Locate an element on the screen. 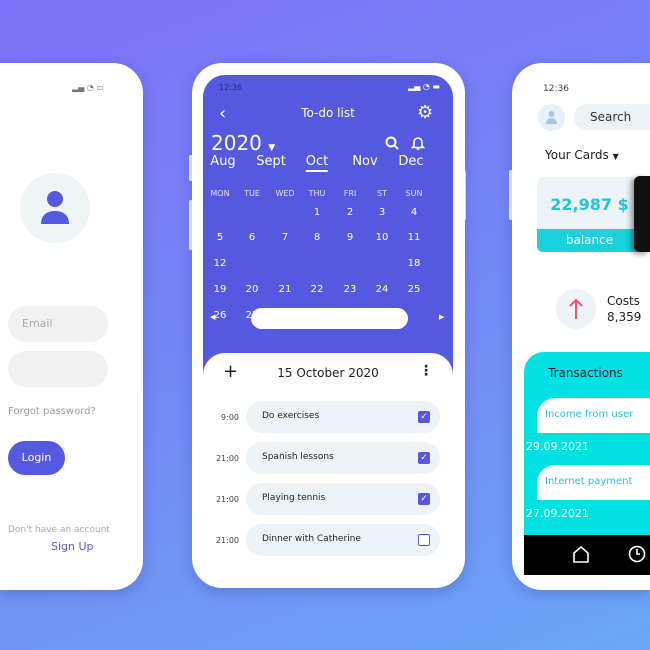  year-selector: 2020 ▼ is located at coordinates (243, 143).